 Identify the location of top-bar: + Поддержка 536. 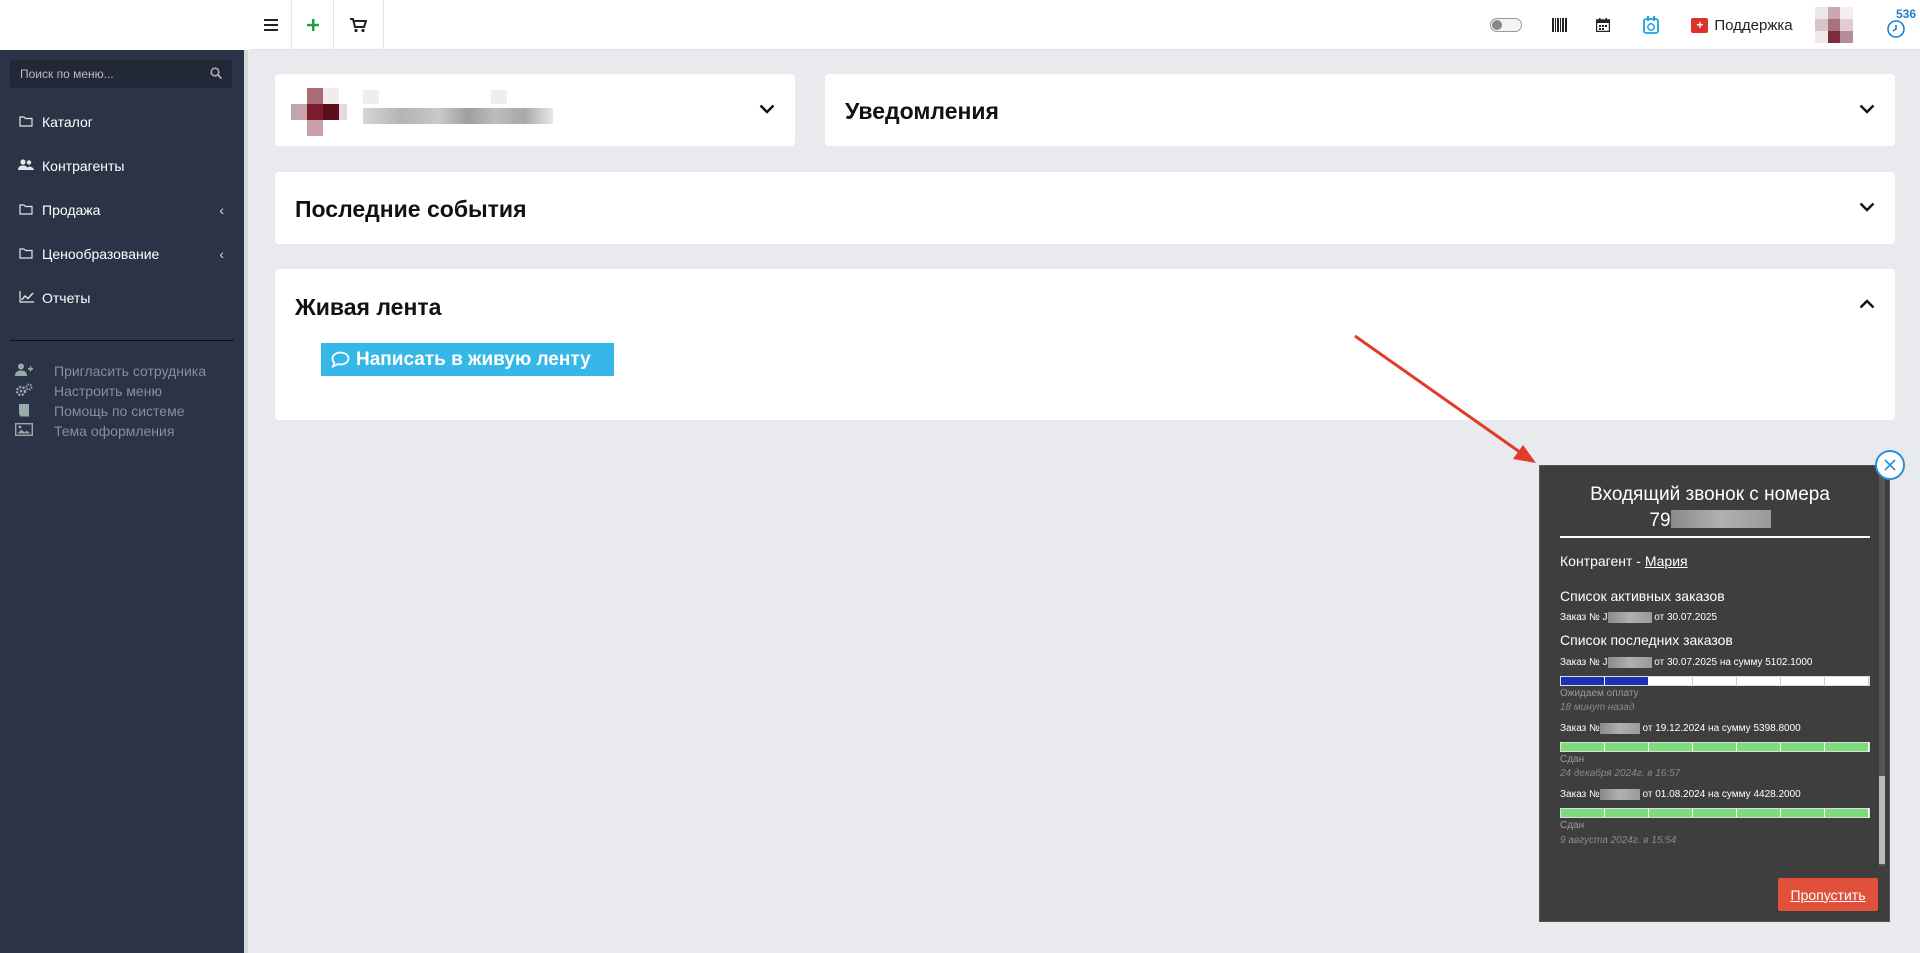
(960, 25).